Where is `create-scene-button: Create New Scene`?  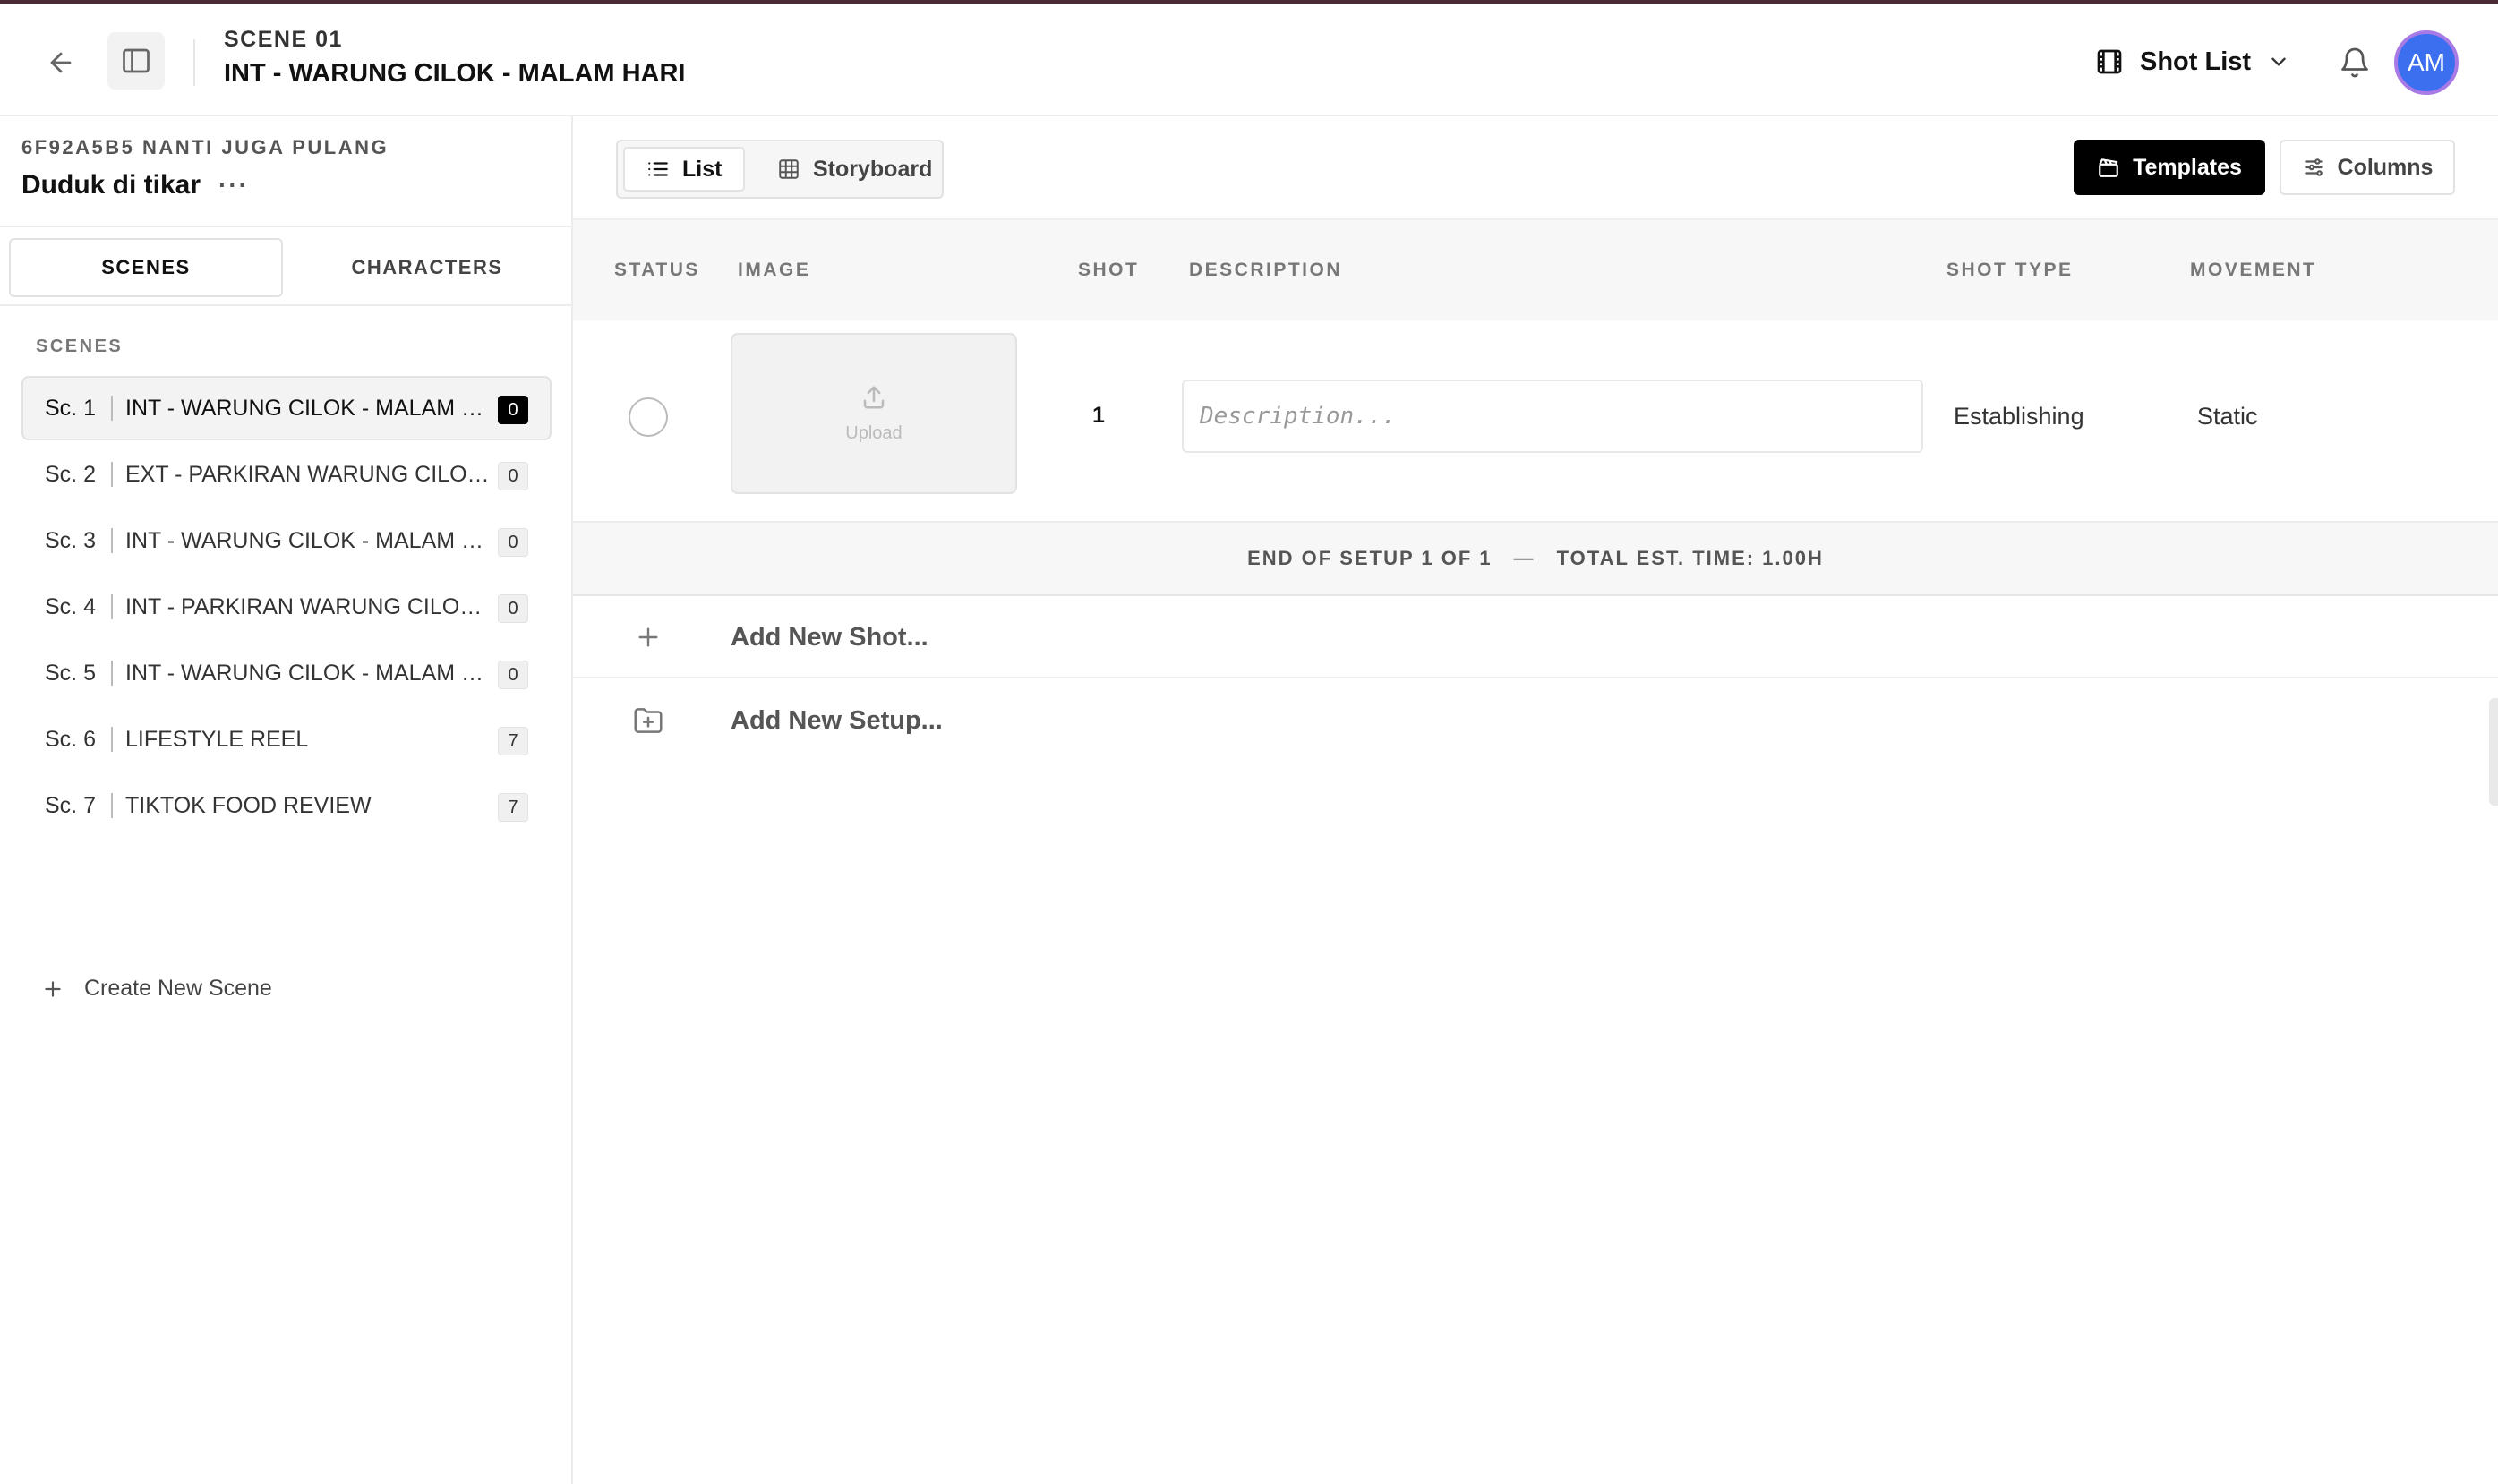
create-scene-button: Create New Scene is located at coordinates (156, 989).